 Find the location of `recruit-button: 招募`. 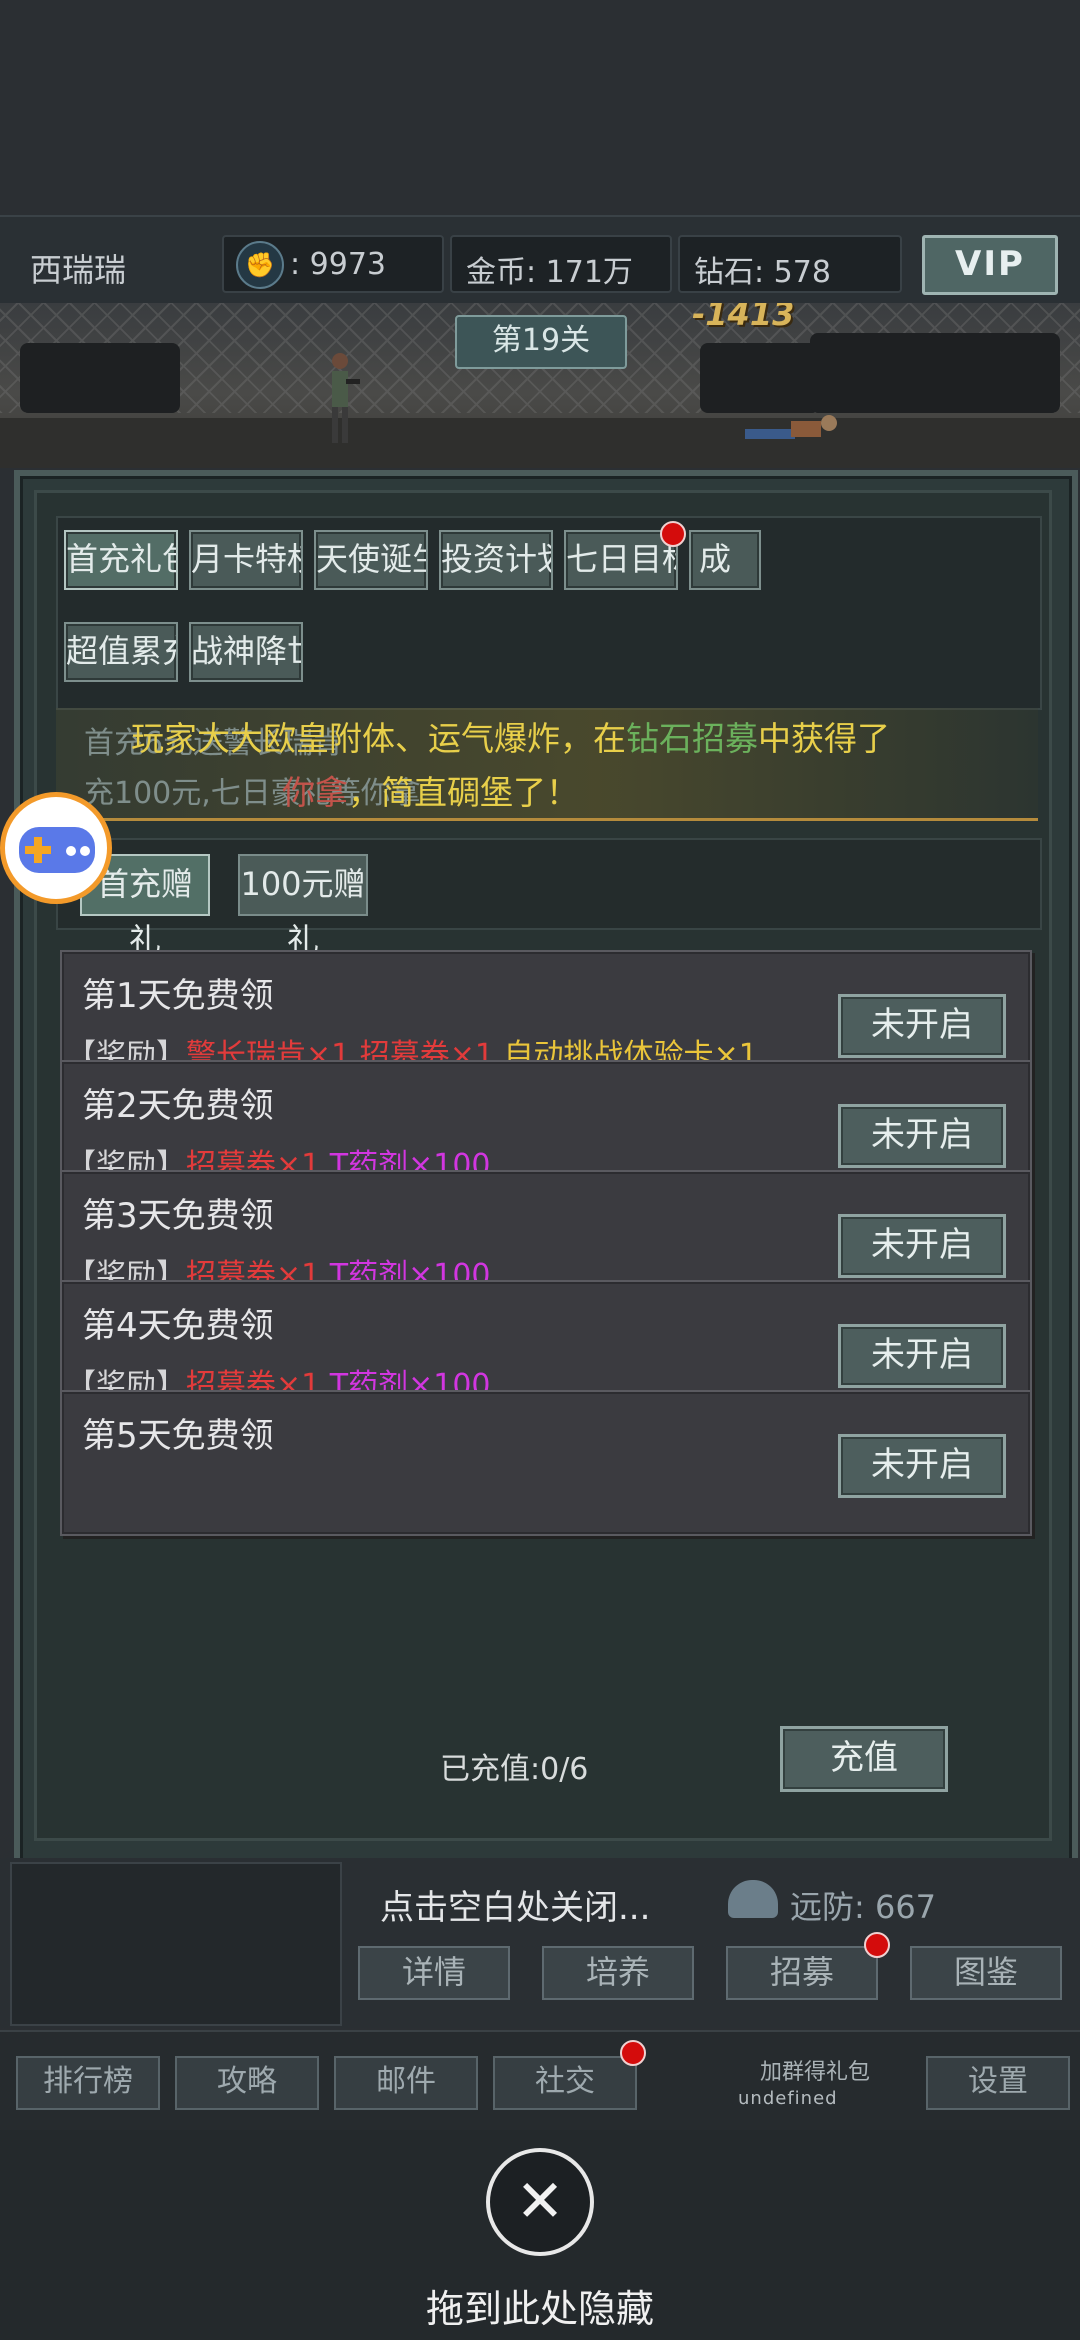

recruit-button: 招募 is located at coordinates (802, 1973).